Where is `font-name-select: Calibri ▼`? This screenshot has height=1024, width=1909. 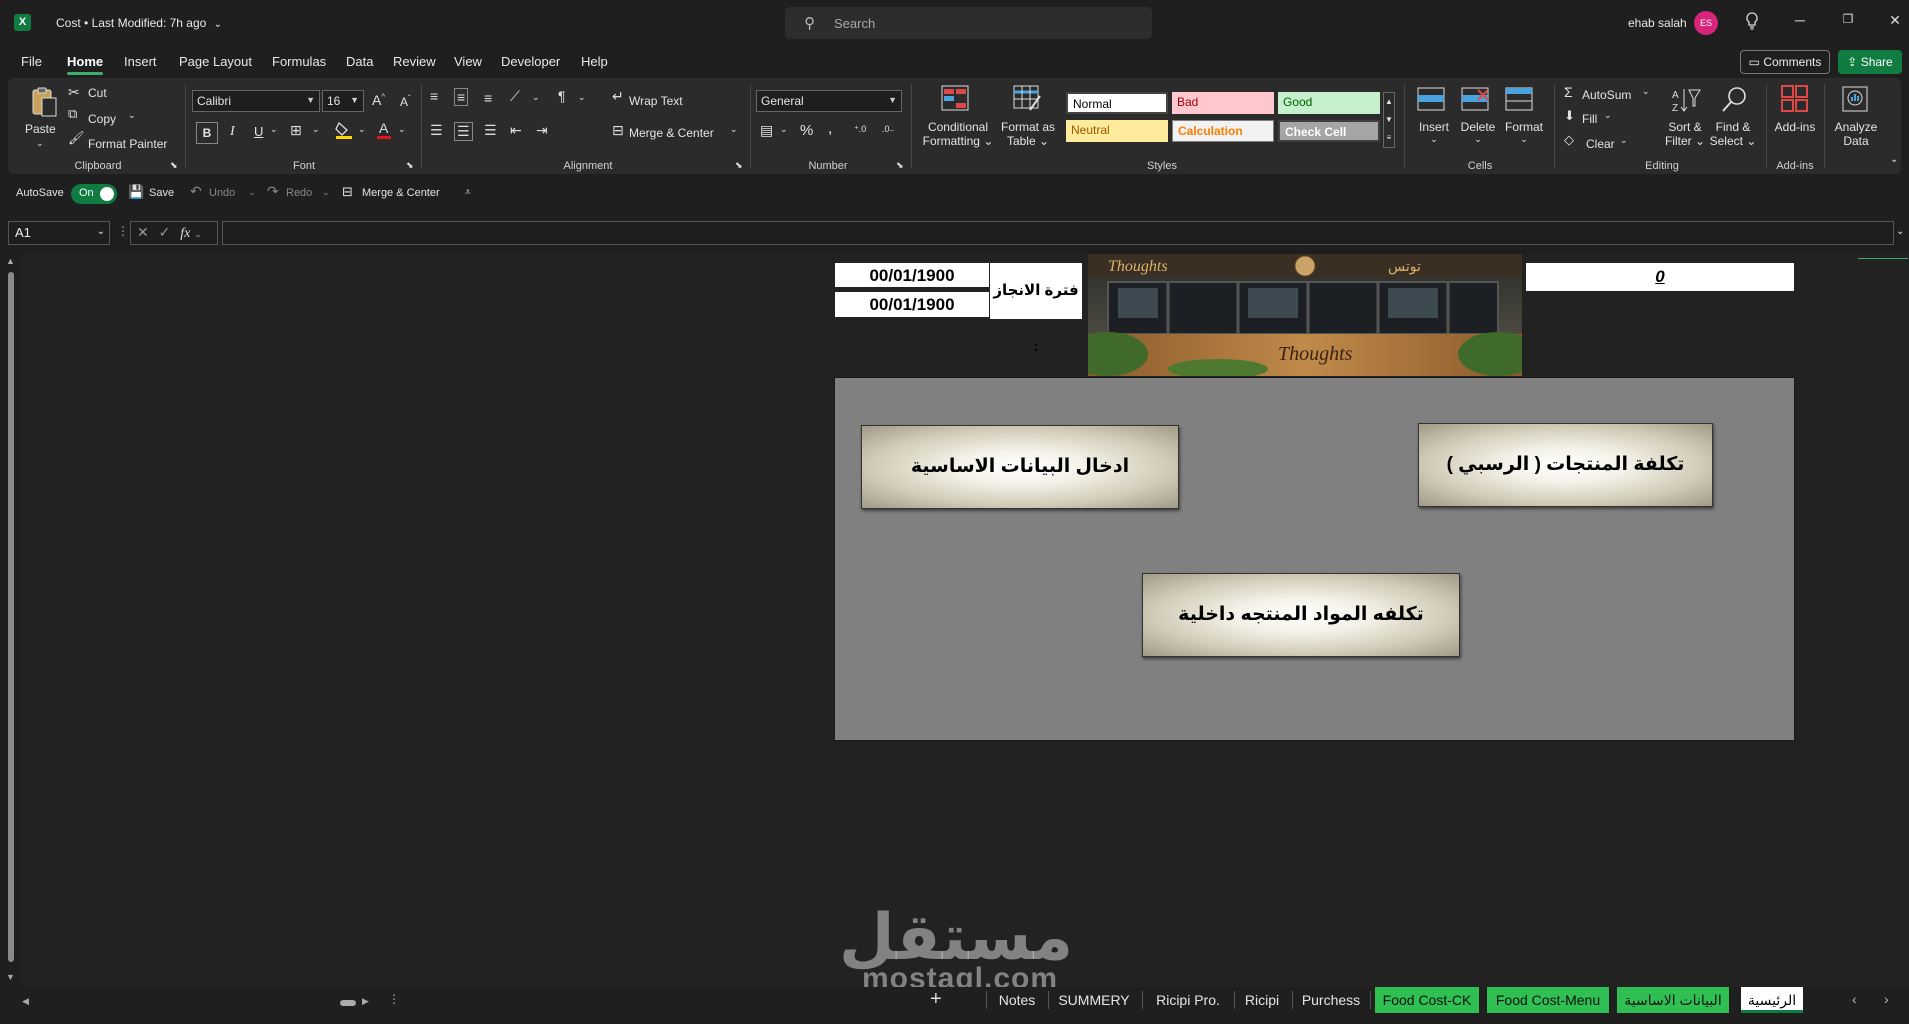
font-name-select: Calibri ▼ is located at coordinates (256, 101).